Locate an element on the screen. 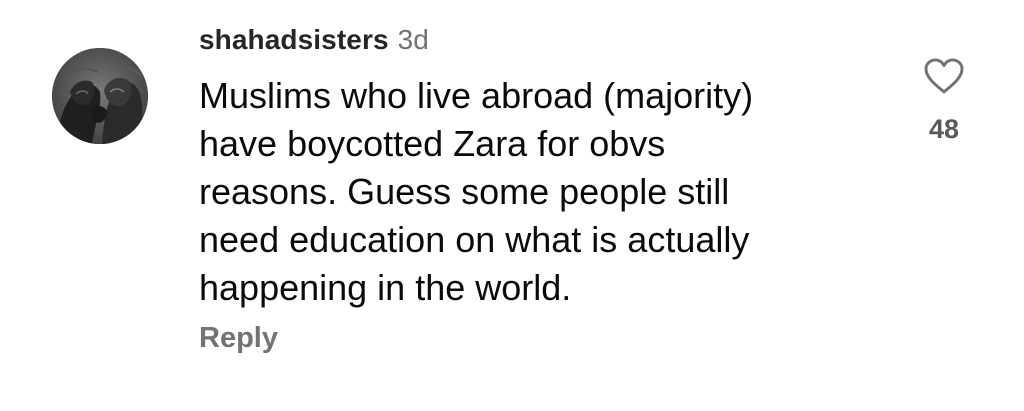 Image resolution: width=1024 pixels, height=411 pixels. like-button is located at coordinates (944, 76).